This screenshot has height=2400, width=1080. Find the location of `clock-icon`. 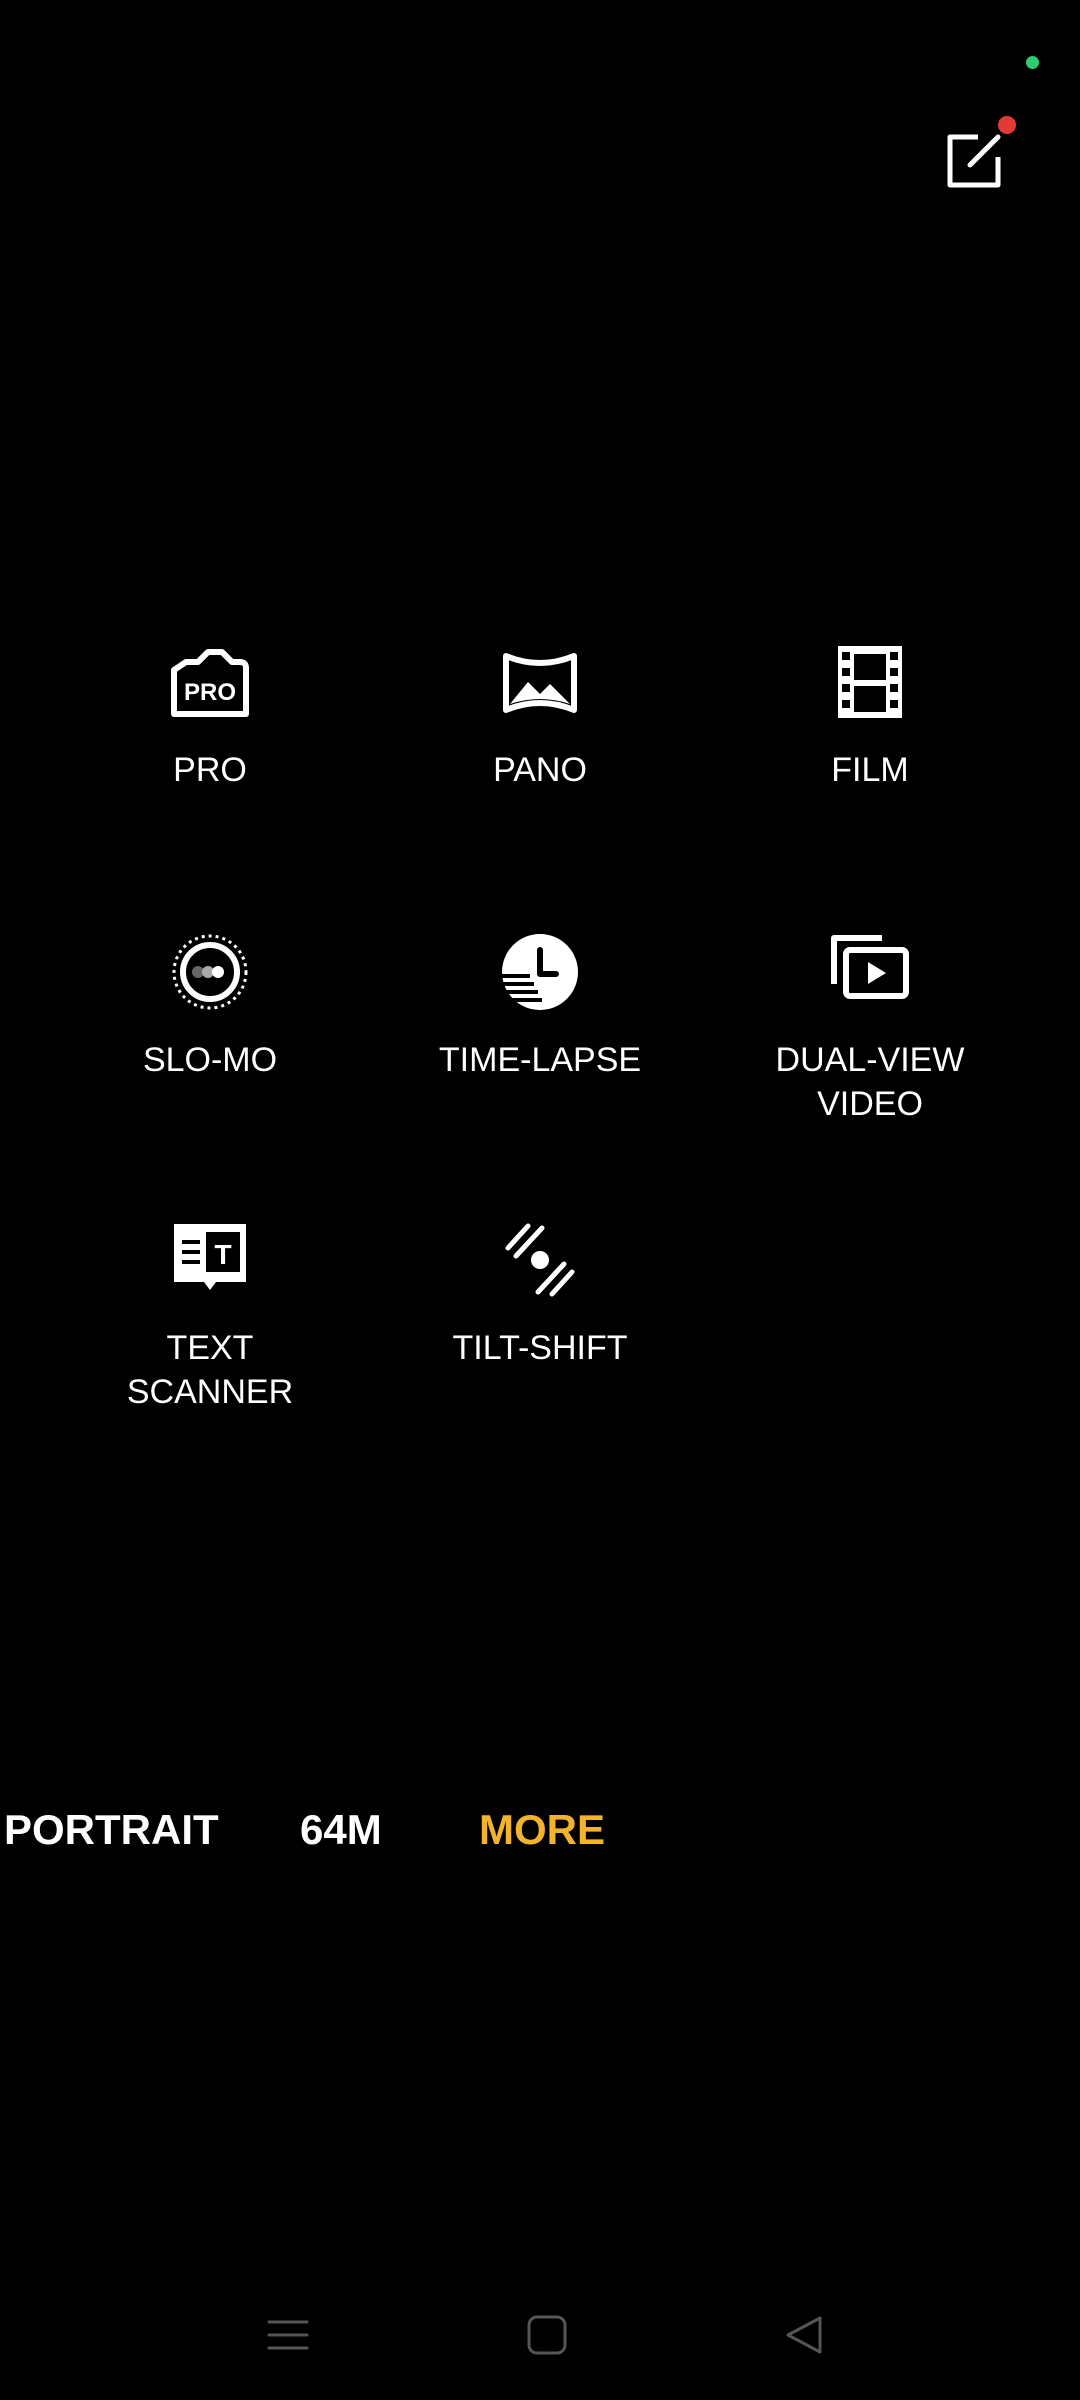

clock-icon is located at coordinates (540, 972).